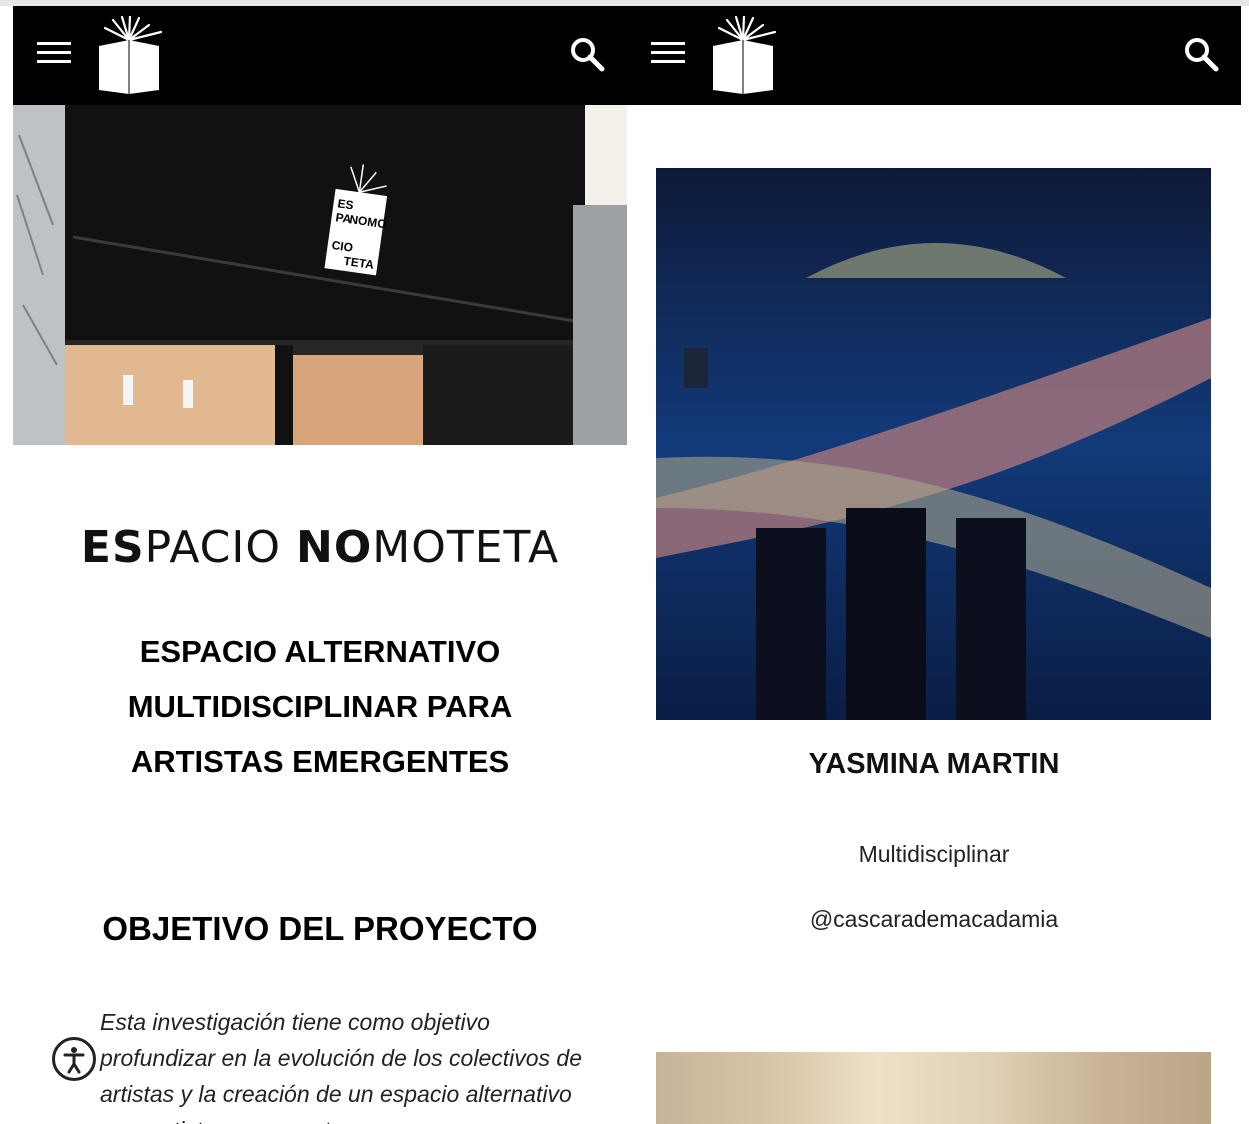 The width and height of the screenshot is (1249, 1124). What do you see at coordinates (342, 246) in the screenshot?
I see `sign-line-4: CIO` at bounding box center [342, 246].